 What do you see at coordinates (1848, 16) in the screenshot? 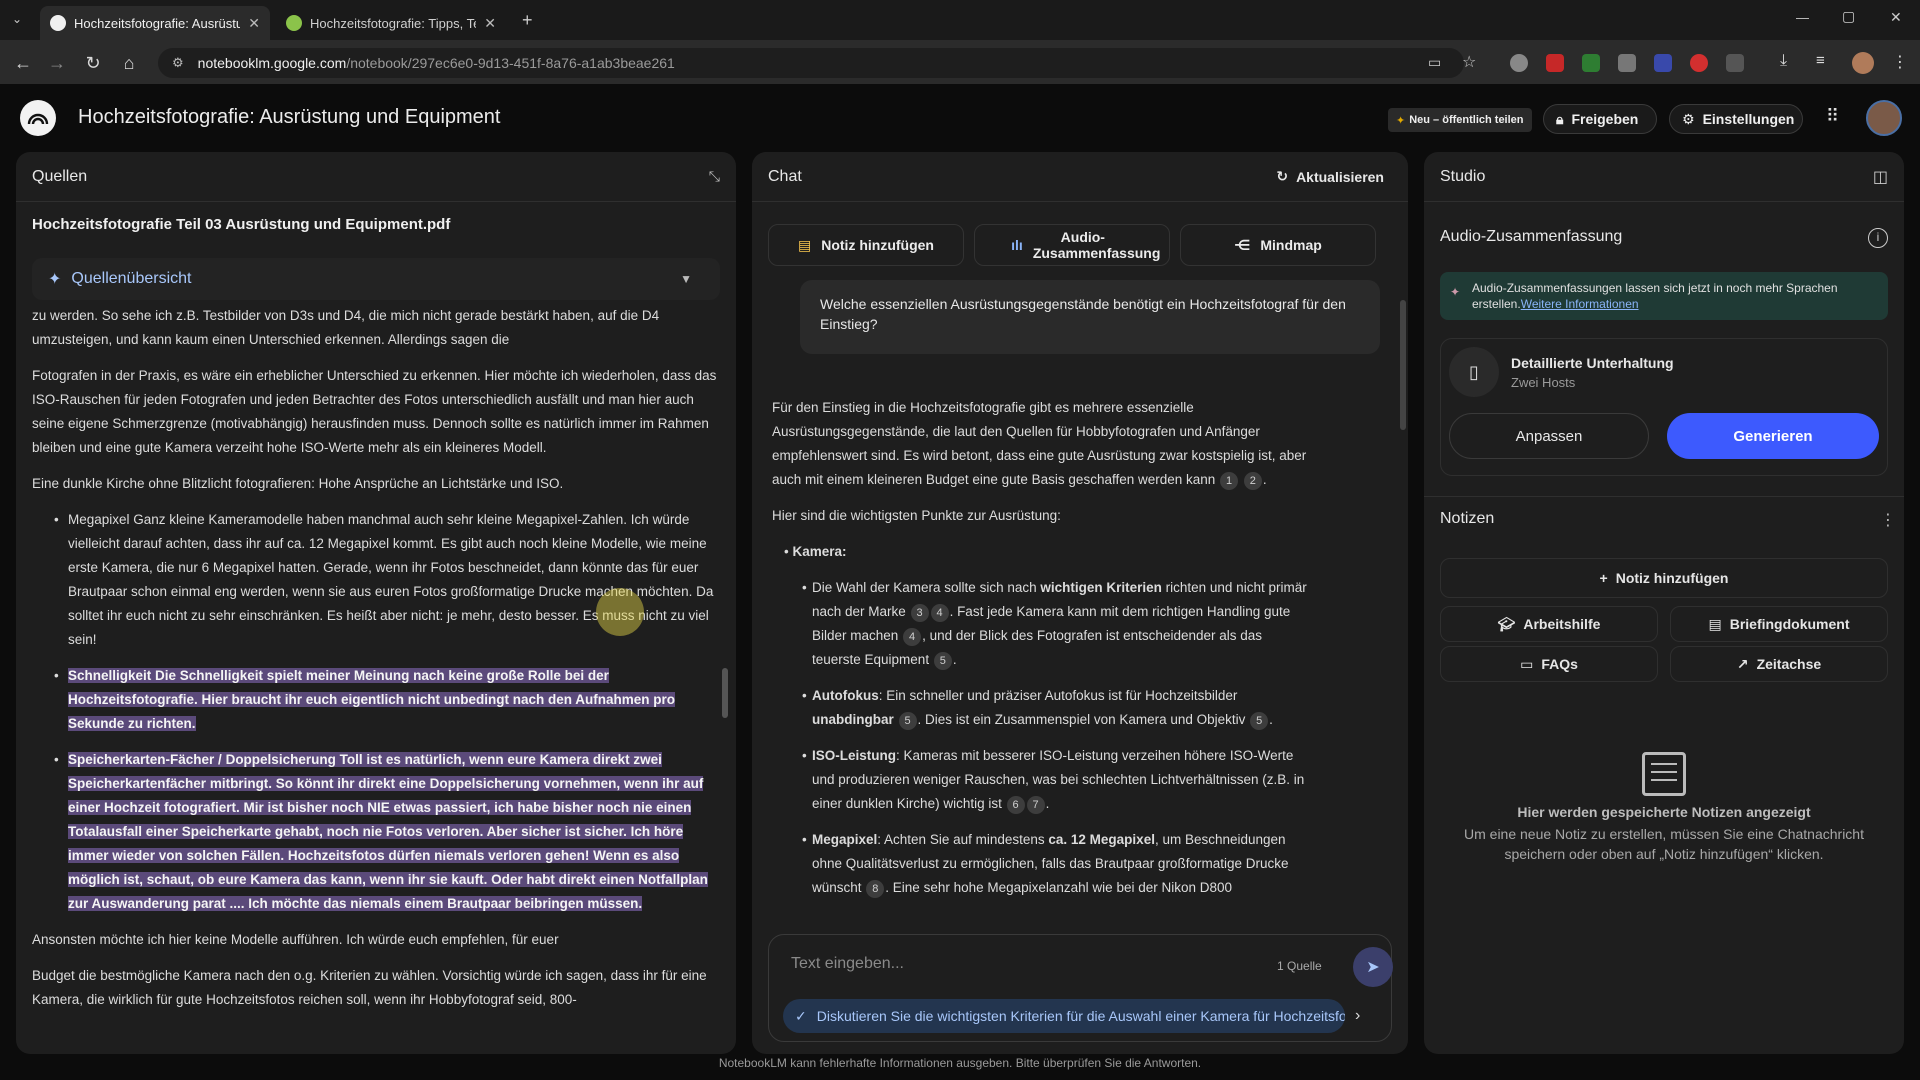
I see `restore-button: ▢` at bounding box center [1848, 16].